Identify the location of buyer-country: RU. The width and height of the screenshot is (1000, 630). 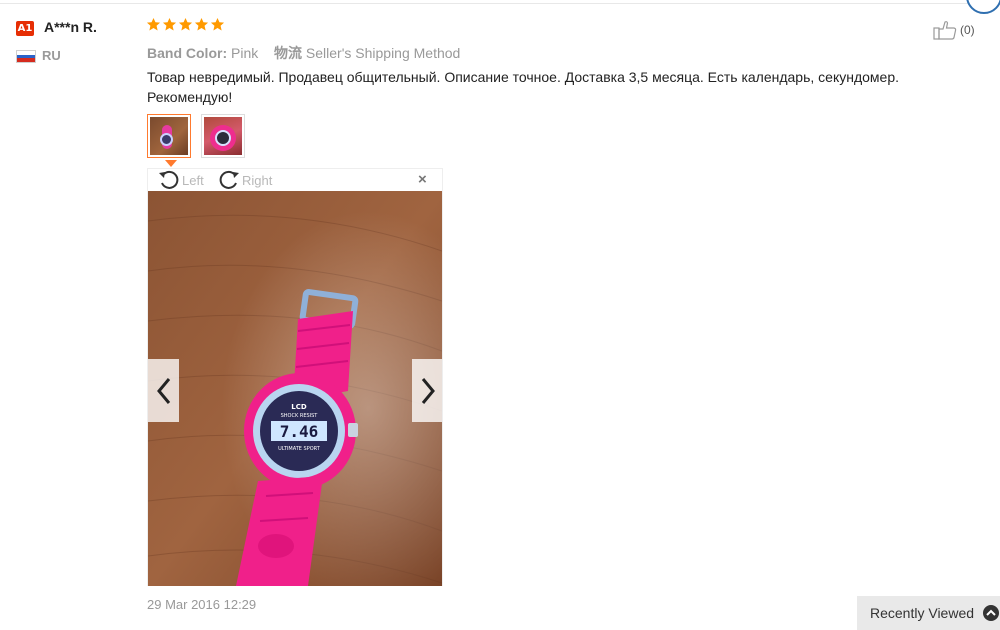
(51, 55).